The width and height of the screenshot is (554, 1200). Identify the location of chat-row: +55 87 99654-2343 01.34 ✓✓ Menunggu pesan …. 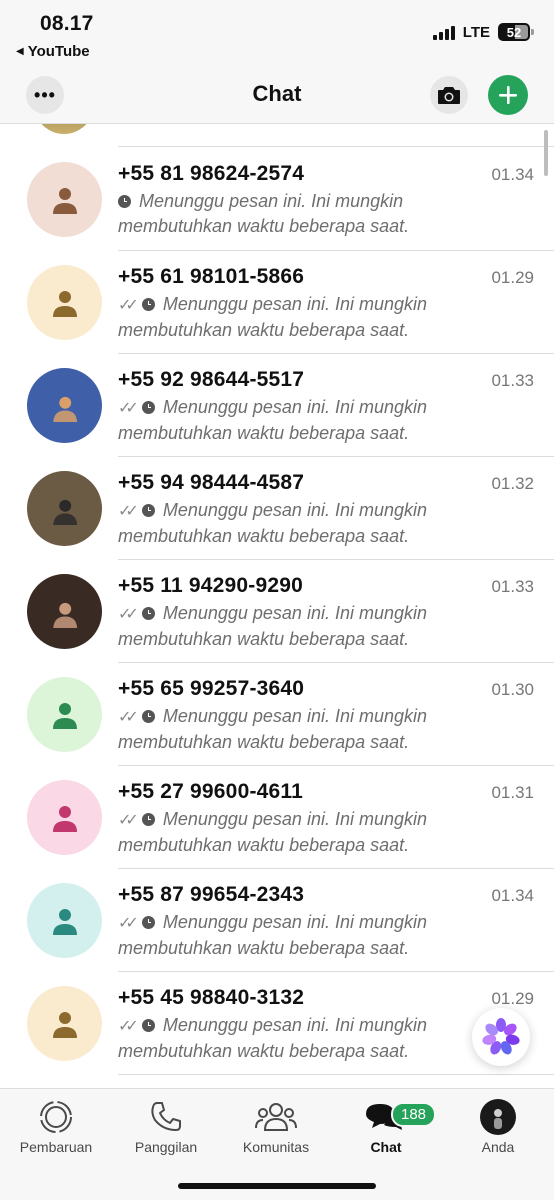
(277, 920).